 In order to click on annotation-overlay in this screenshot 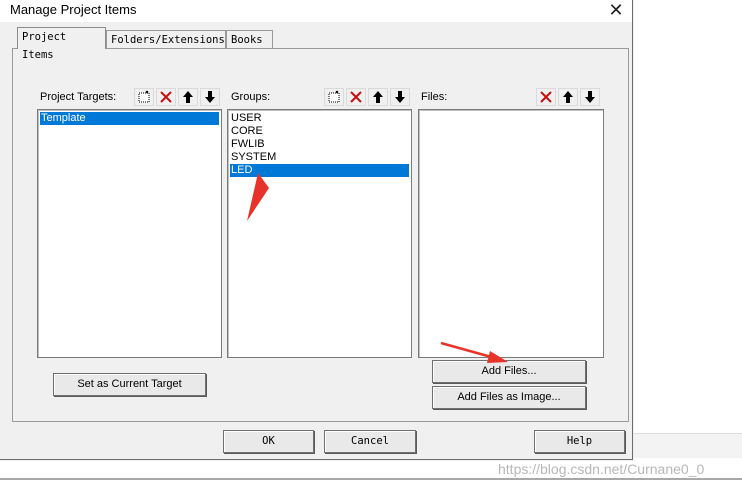, I will do `click(377, 268)`.